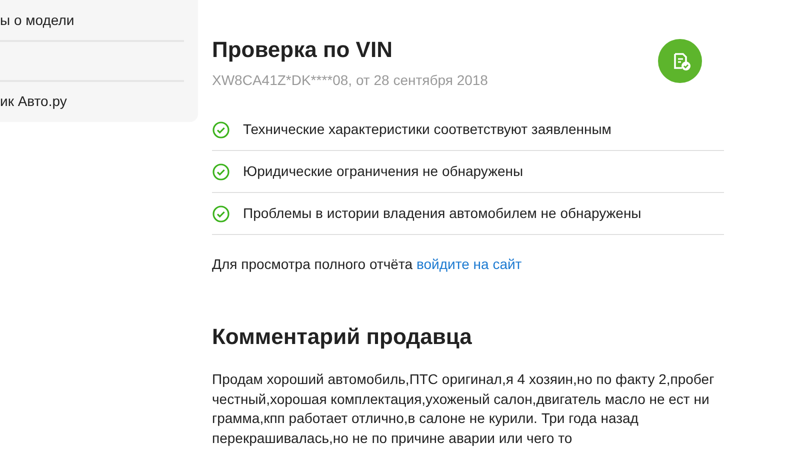  What do you see at coordinates (680, 61) in the screenshot?
I see `report-check-icon` at bounding box center [680, 61].